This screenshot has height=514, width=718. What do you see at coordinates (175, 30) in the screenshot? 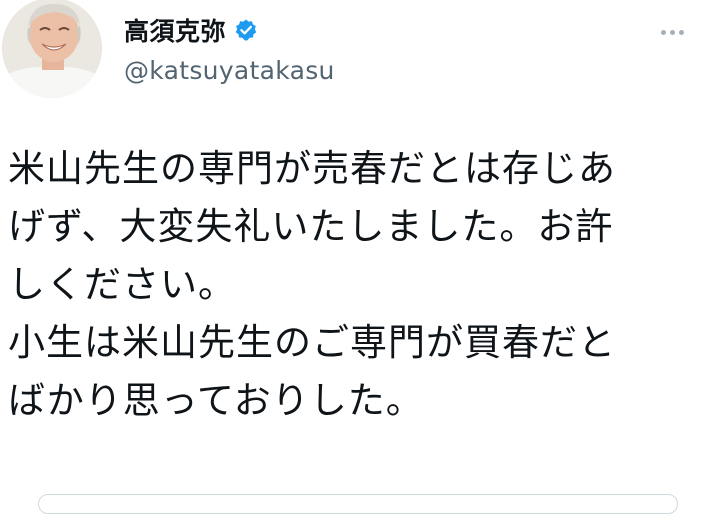
I see `display-name: 高須克弥` at bounding box center [175, 30].